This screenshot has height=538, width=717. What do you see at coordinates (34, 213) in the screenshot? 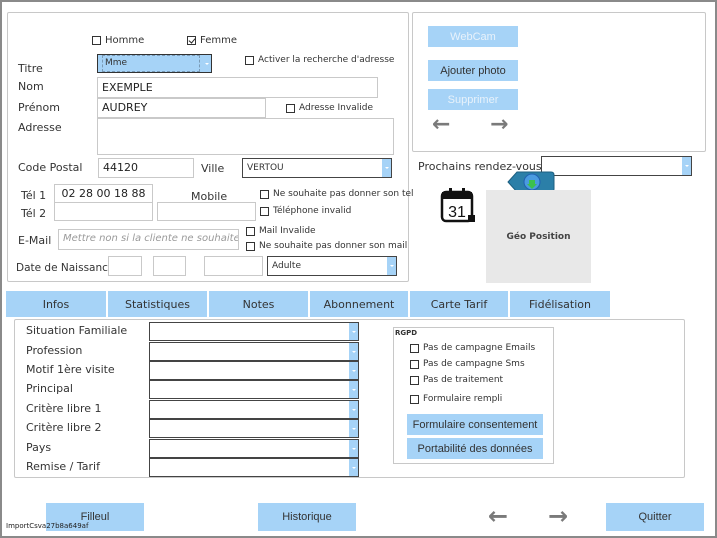
I see `tel2-label: Tél 2` at bounding box center [34, 213].